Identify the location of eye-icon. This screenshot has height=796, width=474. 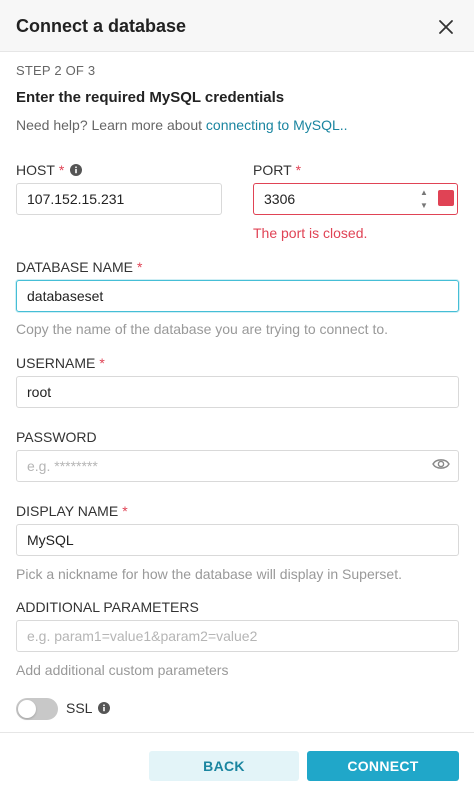
(441, 464).